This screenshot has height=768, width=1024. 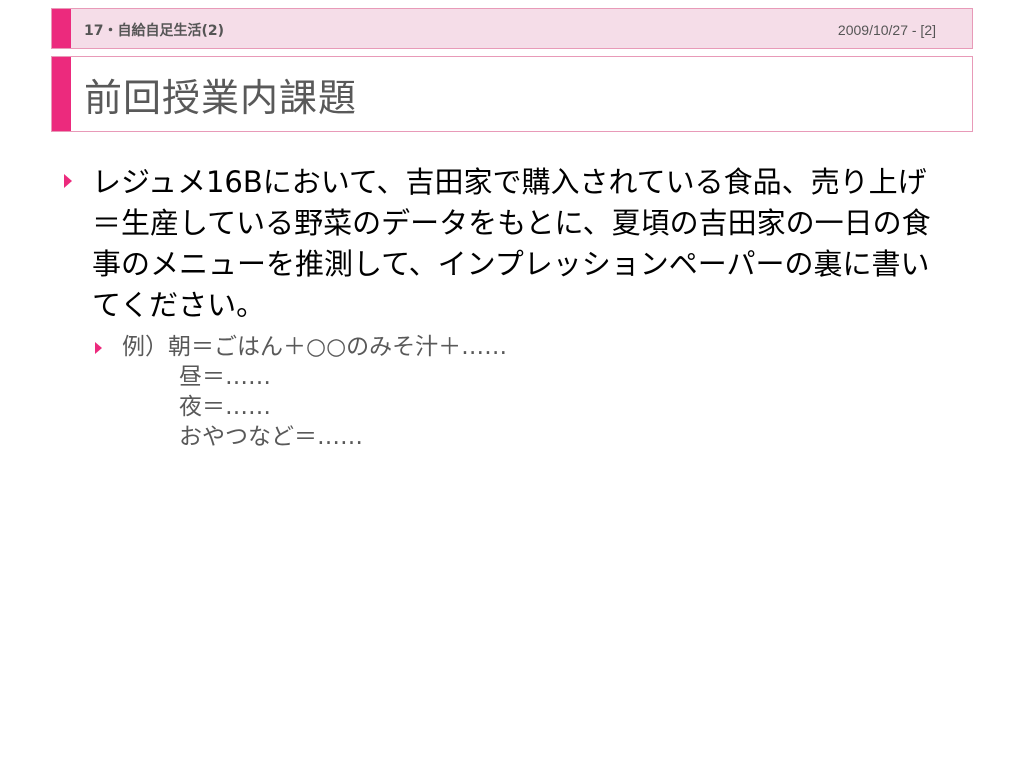 What do you see at coordinates (886, 30) in the screenshot?
I see `date-page-label: 2009/10/27 - [2]` at bounding box center [886, 30].